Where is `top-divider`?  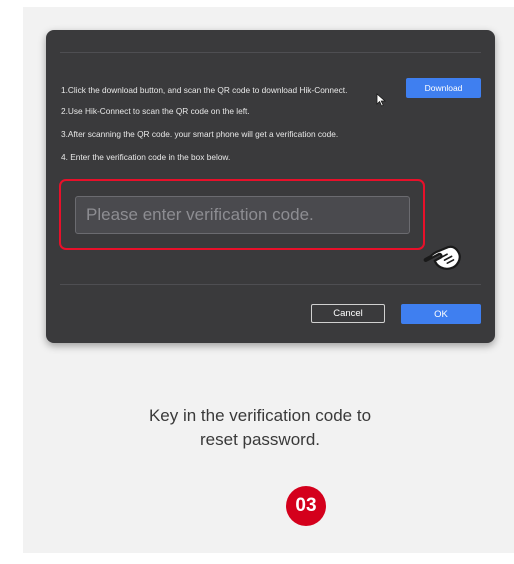
top-divider is located at coordinates (270, 52).